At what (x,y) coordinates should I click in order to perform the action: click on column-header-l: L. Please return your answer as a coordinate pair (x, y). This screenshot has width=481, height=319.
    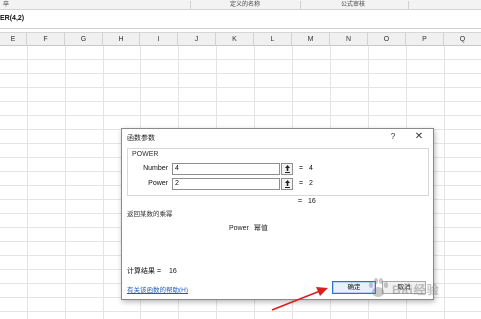
    Looking at the image, I should click on (273, 39).